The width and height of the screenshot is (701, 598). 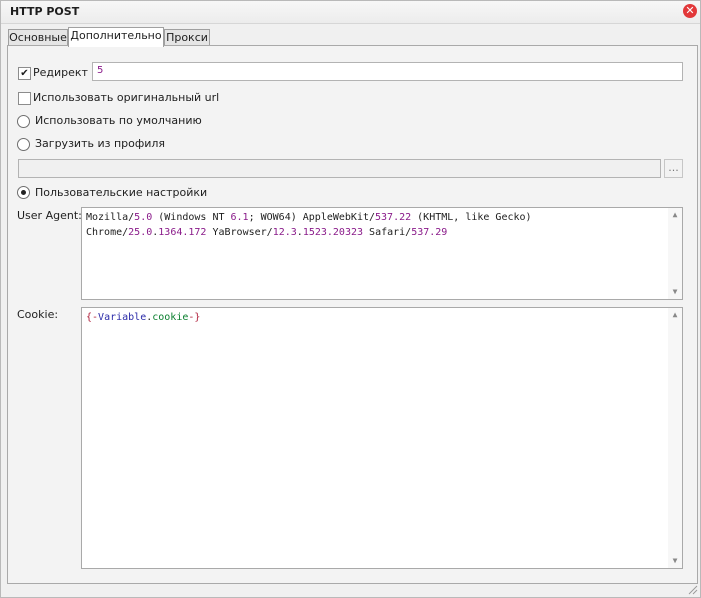 I want to click on redirect-label: Редирект, so click(x=60, y=72).